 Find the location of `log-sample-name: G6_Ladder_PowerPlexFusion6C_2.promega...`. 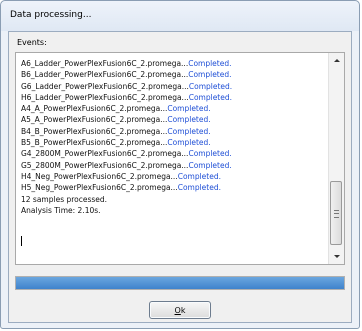

log-sample-name: G6_Ladder_PowerPlexFusion6C_2.promega... is located at coordinates (105, 86).